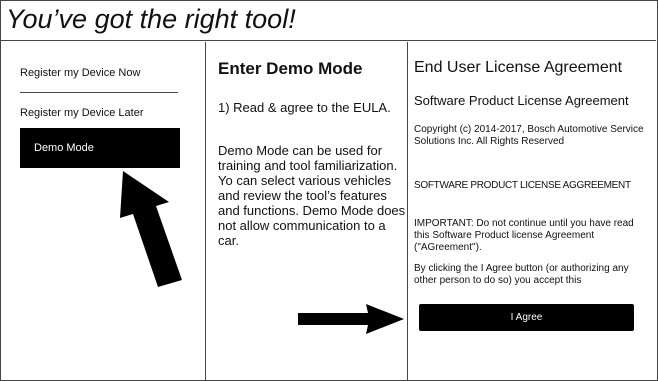 The image size is (658, 381). Describe the element at coordinates (518, 67) in the screenshot. I see `eula-heading: End User License Agreement` at that location.